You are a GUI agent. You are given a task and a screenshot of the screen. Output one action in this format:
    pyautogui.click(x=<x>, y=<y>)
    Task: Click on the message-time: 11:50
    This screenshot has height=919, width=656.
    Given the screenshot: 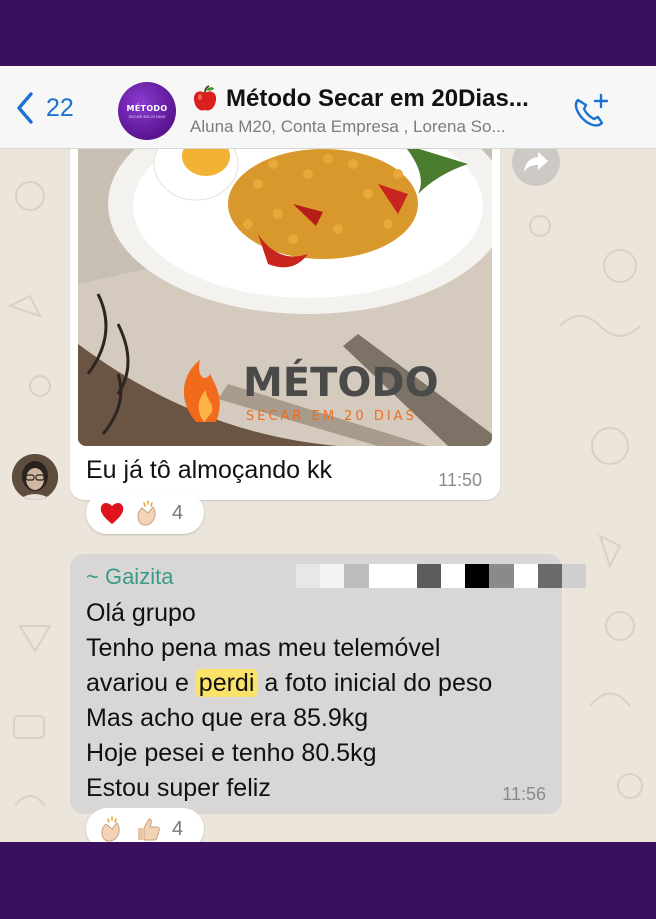 What is the action you would take?
    pyautogui.click(x=460, y=480)
    